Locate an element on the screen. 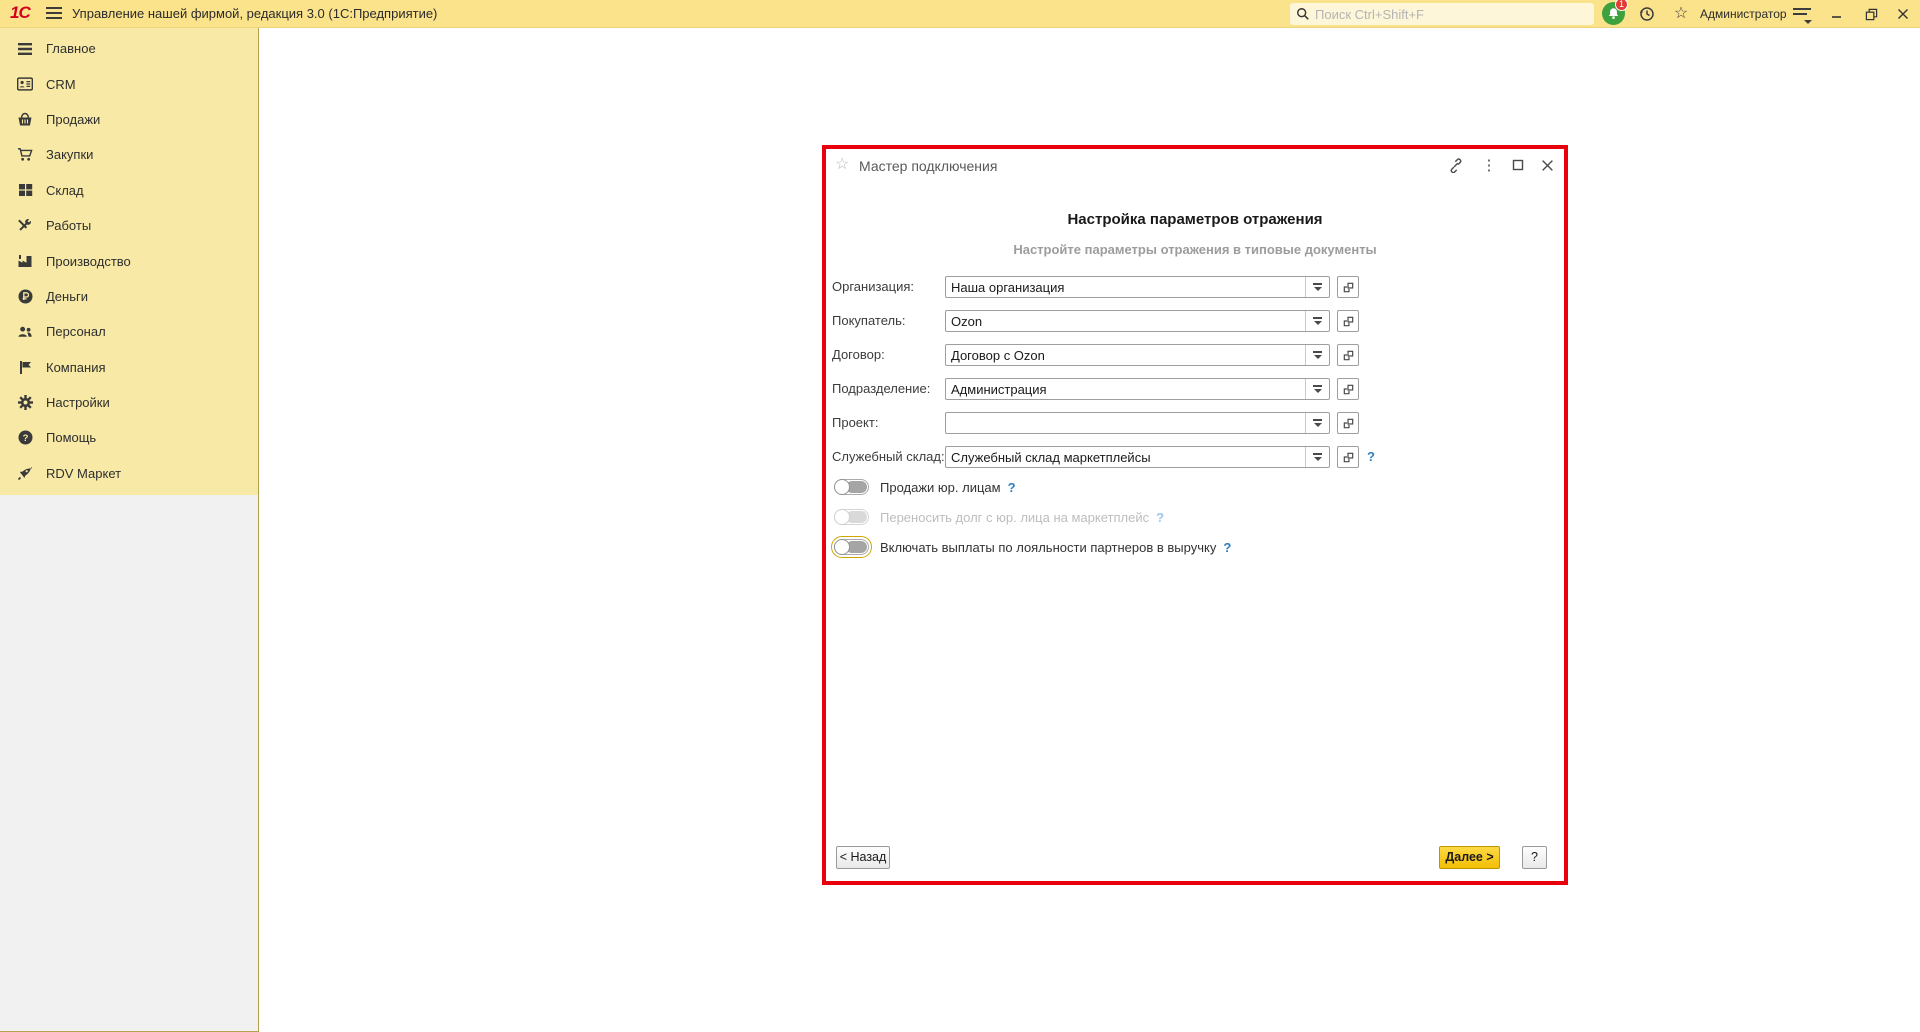  field-label: Договор: is located at coordinates (858, 354).